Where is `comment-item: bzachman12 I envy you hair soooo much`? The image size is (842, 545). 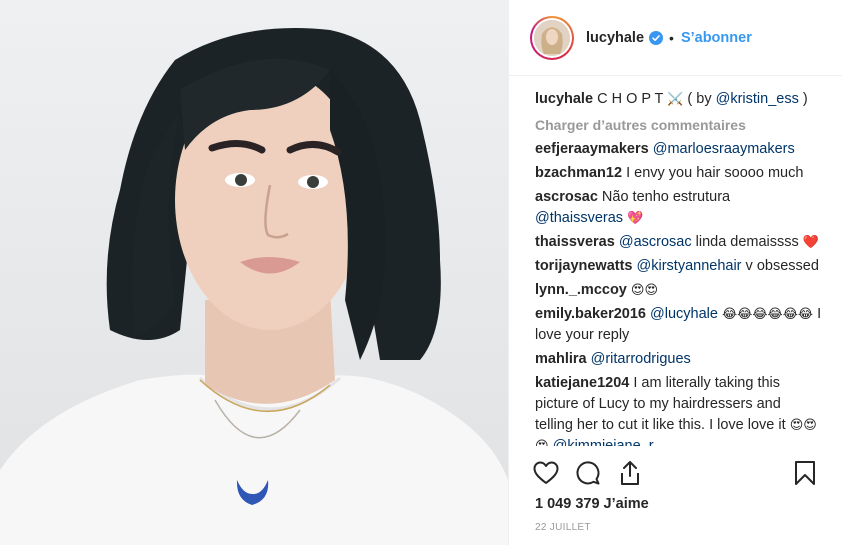
comment-item: bzachman12 I envy you hair soooo much is located at coordinates (678, 173).